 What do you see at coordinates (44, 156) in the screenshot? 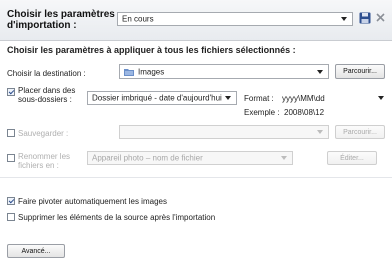
I see `rename-label-line1: Renommer les` at bounding box center [44, 156].